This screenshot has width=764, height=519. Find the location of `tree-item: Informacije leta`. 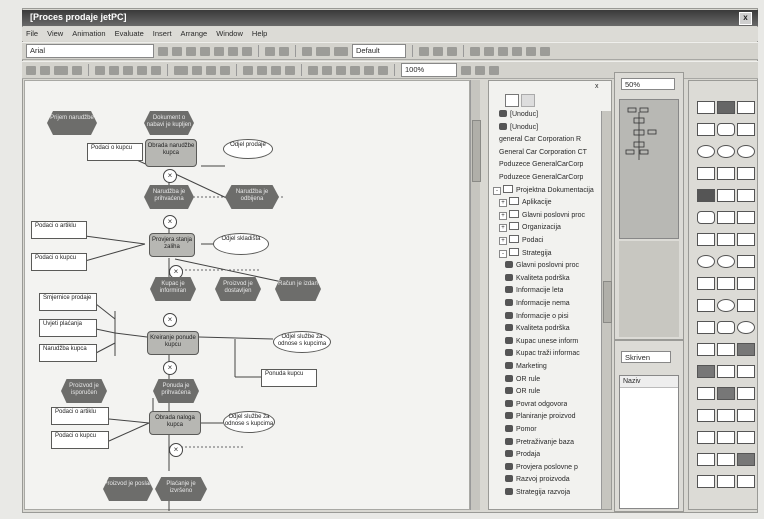

tree-item: Informacije leta is located at coordinates (527, 291).